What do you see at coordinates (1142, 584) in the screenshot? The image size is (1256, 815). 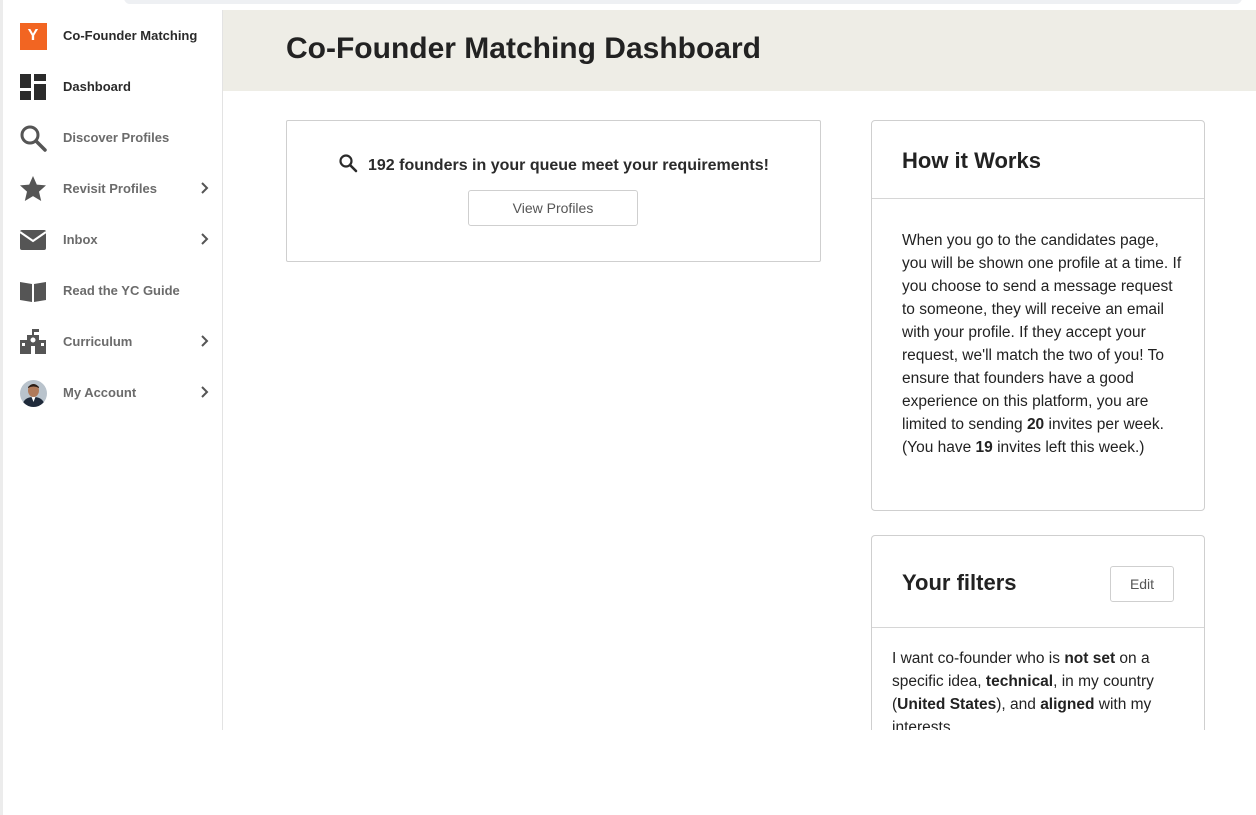 I see `edit-filters-button: Edit` at bounding box center [1142, 584].